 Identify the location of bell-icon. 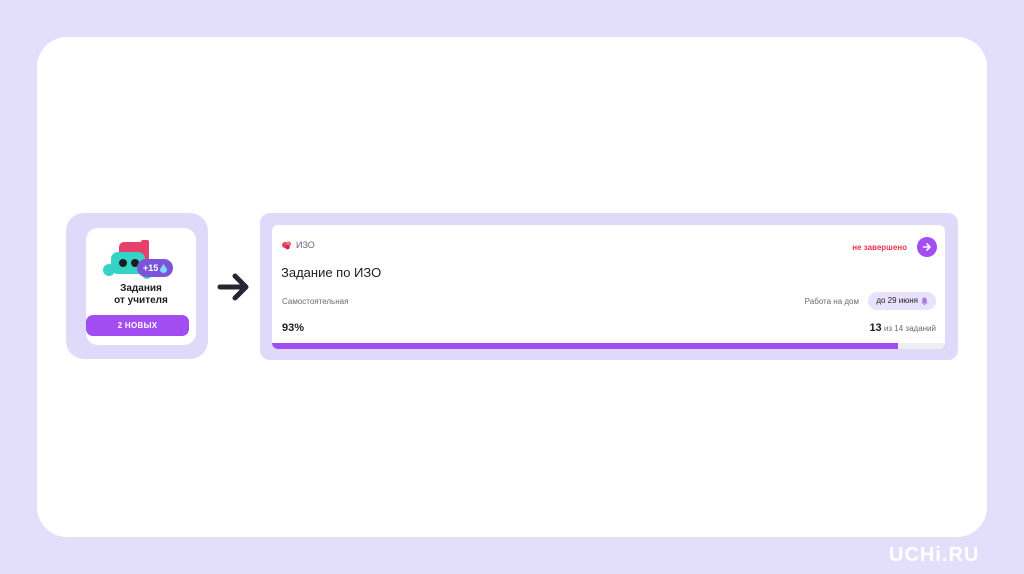
(924, 301).